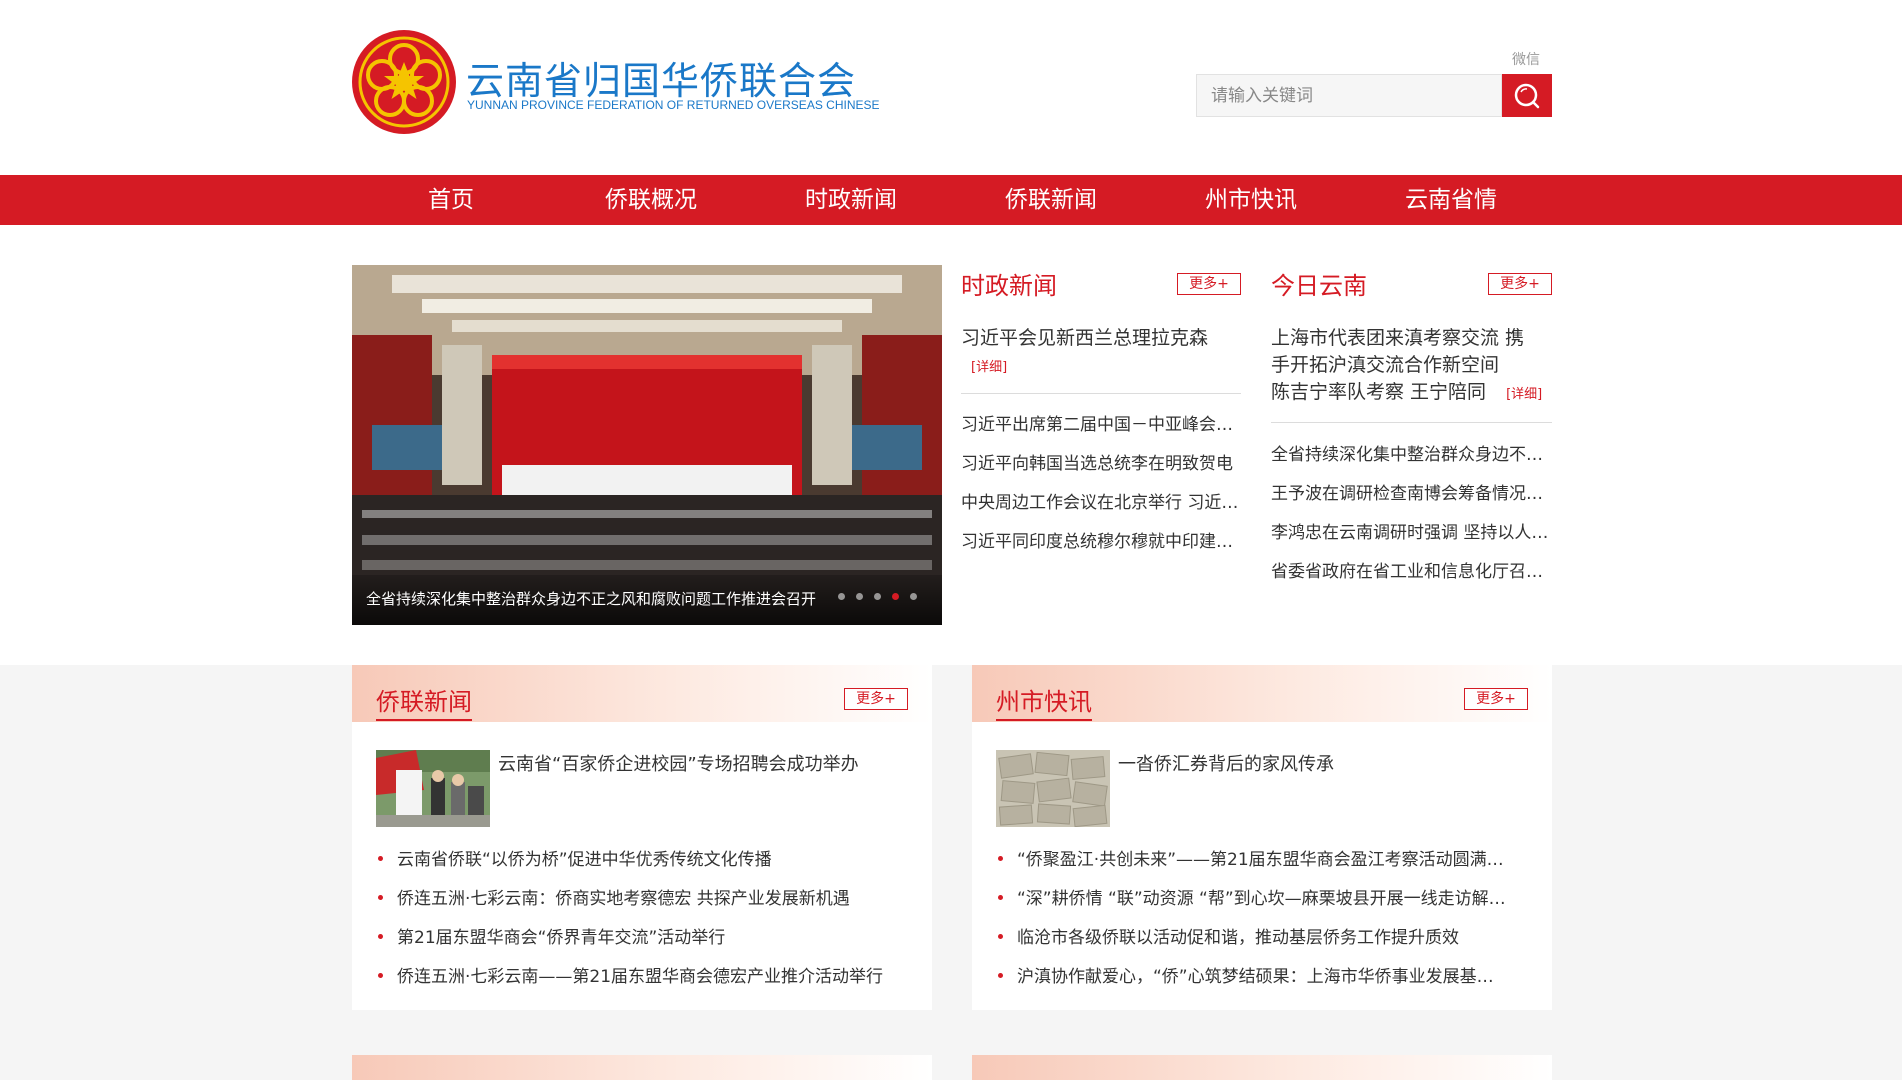 Image resolution: width=1902 pixels, height=1080 pixels. Describe the element at coordinates (1226, 763) in the screenshot. I see `prefecture-news-featured: 一沓侨汇券背后的家风传承` at that location.